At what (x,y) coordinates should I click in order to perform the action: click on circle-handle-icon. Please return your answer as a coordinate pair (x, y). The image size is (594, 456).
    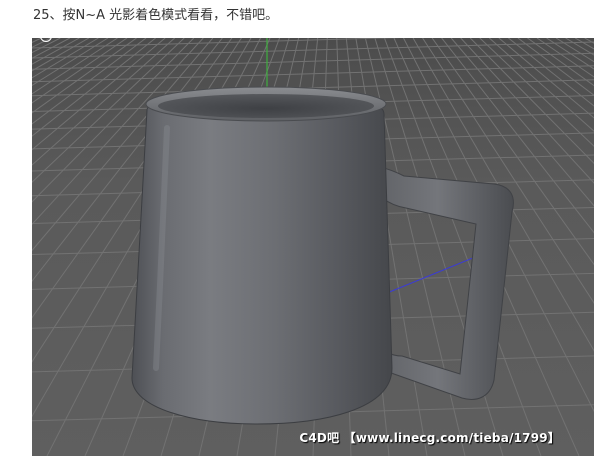
    Looking at the image, I should click on (46, 36).